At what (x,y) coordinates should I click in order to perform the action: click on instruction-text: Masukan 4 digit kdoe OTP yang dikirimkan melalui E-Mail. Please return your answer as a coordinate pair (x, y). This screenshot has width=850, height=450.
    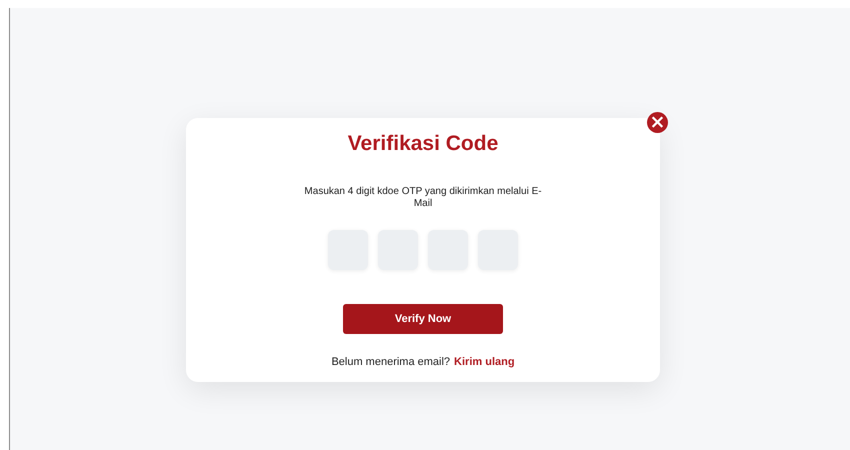
    Looking at the image, I should click on (423, 198).